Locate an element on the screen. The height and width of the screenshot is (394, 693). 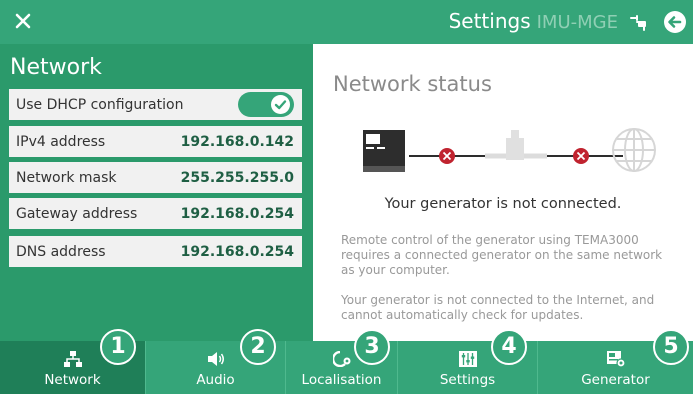
dns-label: DNS address is located at coordinates (61, 251).